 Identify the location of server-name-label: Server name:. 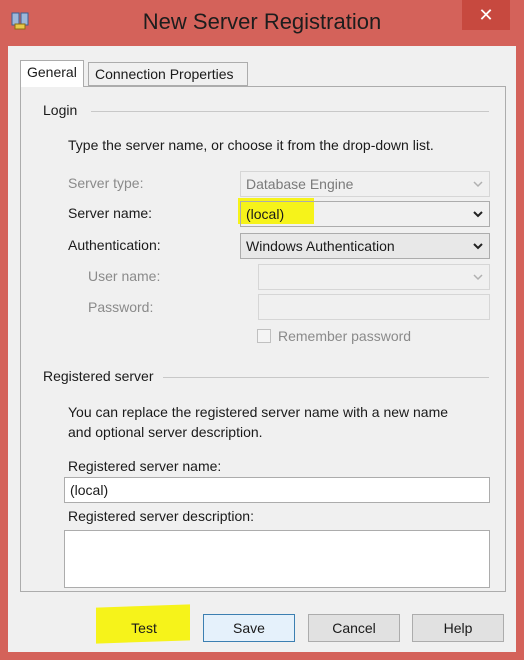
(110, 213).